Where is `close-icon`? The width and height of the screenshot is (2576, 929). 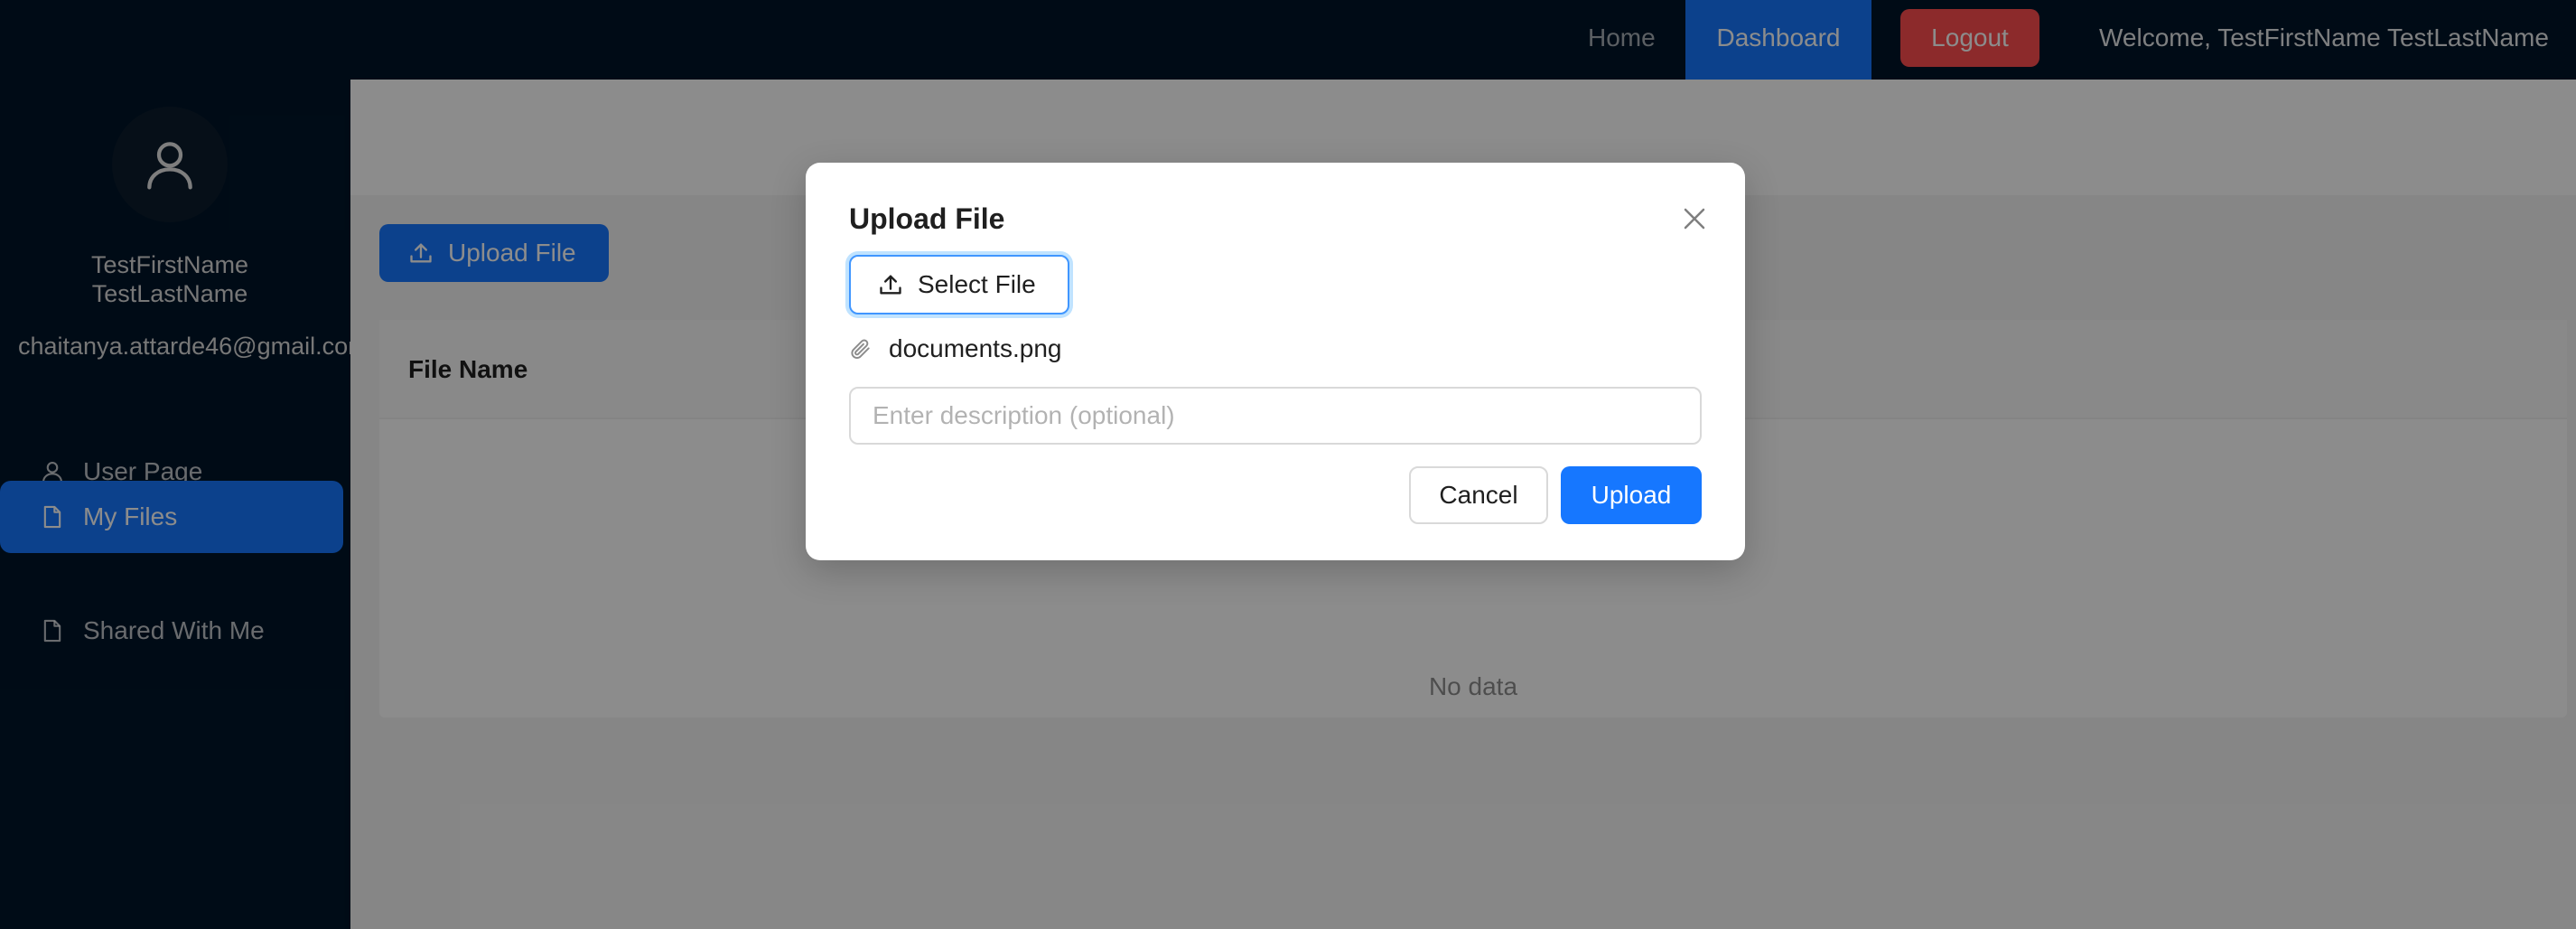 close-icon is located at coordinates (1694, 219).